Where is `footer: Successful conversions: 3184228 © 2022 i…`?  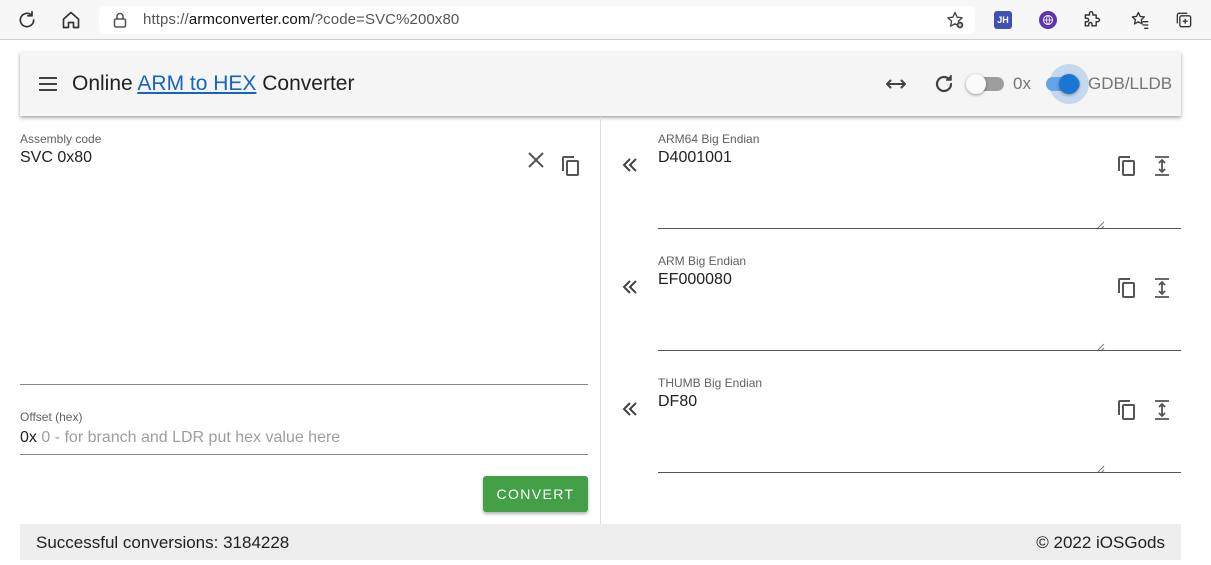 footer: Successful conversions: 3184228 © 2022 i… is located at coordinates (600, 542).